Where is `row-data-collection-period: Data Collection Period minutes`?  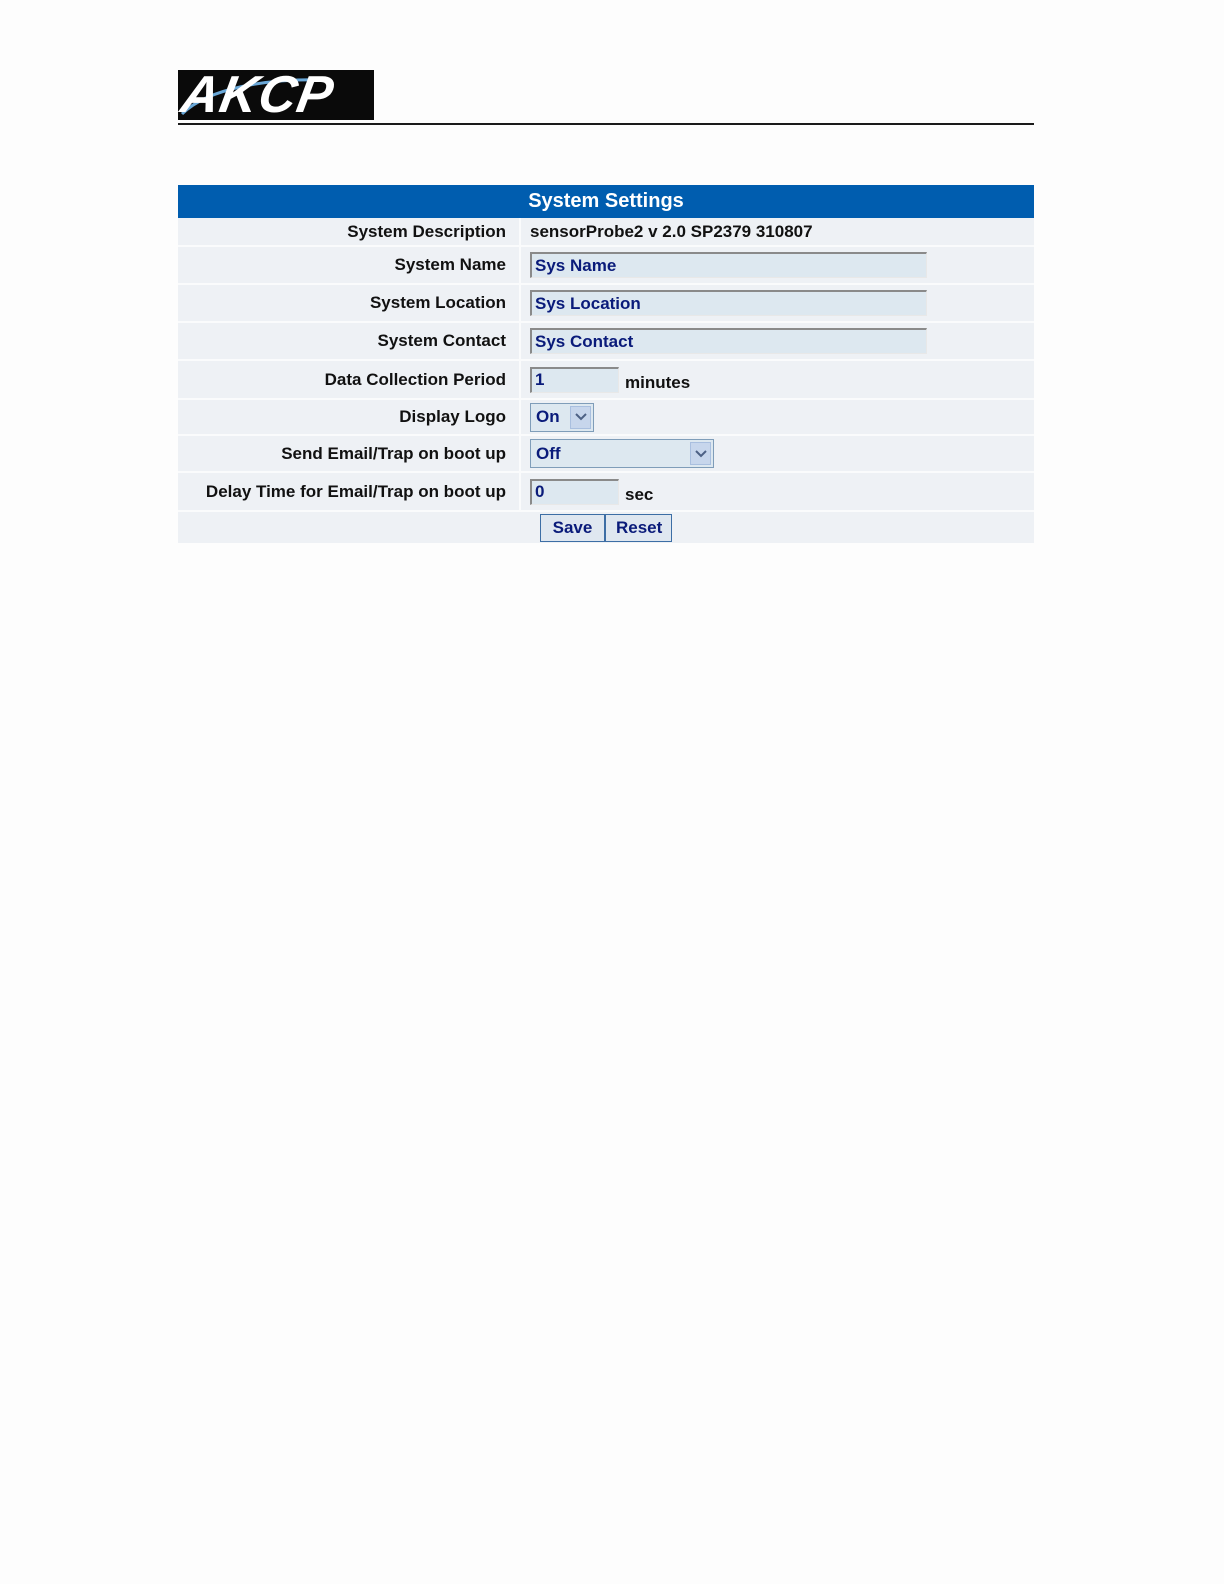 row-data-collection-period: Data Collection Period minutes is located at coordinates (606, 380).